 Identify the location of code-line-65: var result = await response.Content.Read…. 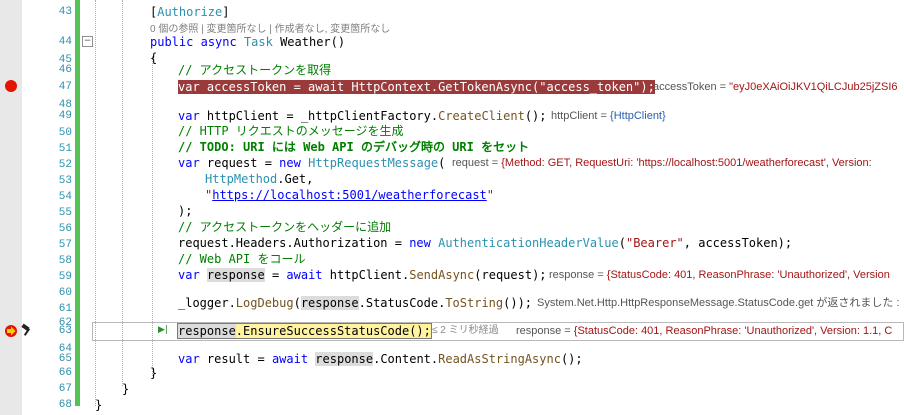
(380, 359).